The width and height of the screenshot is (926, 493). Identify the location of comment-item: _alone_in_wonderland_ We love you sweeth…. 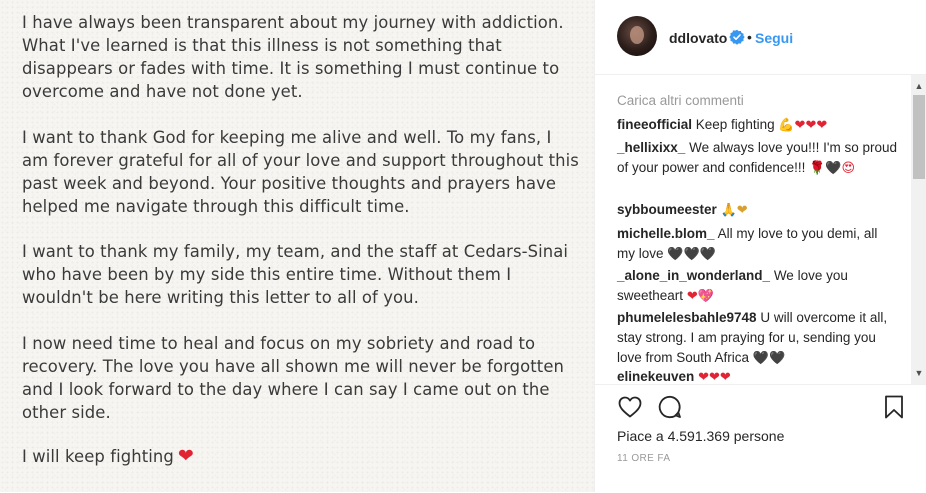
(757, 286).